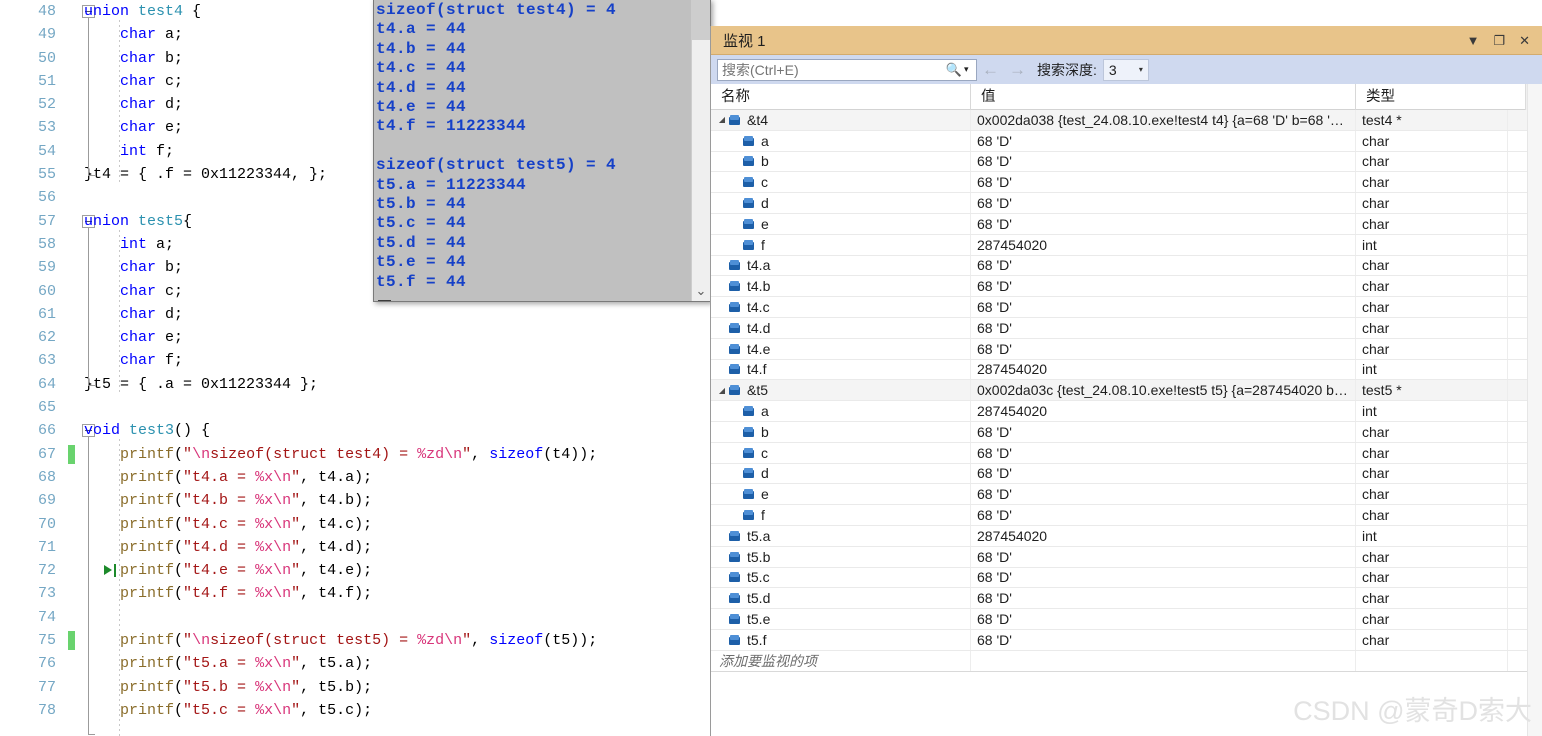 The width and height of the screenshot is (1542, 736). What do you see at coordinates (1125, 69) in the screenshot?
I see `search-depth-select: 3 ▾` at bounding box center [1125, 69].